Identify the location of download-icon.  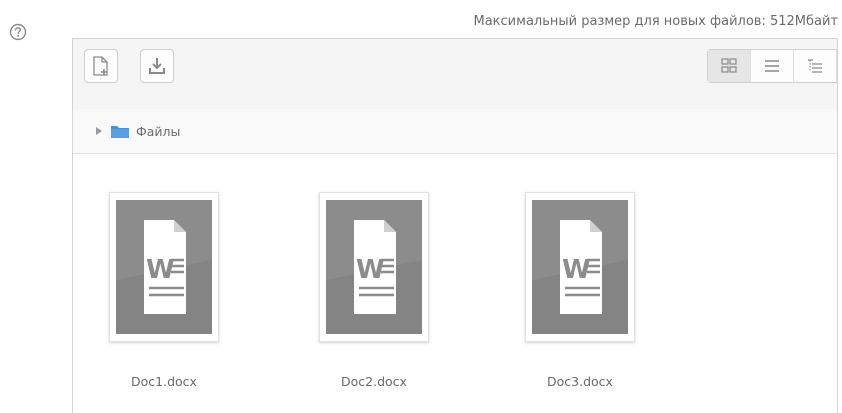
(157, 66).